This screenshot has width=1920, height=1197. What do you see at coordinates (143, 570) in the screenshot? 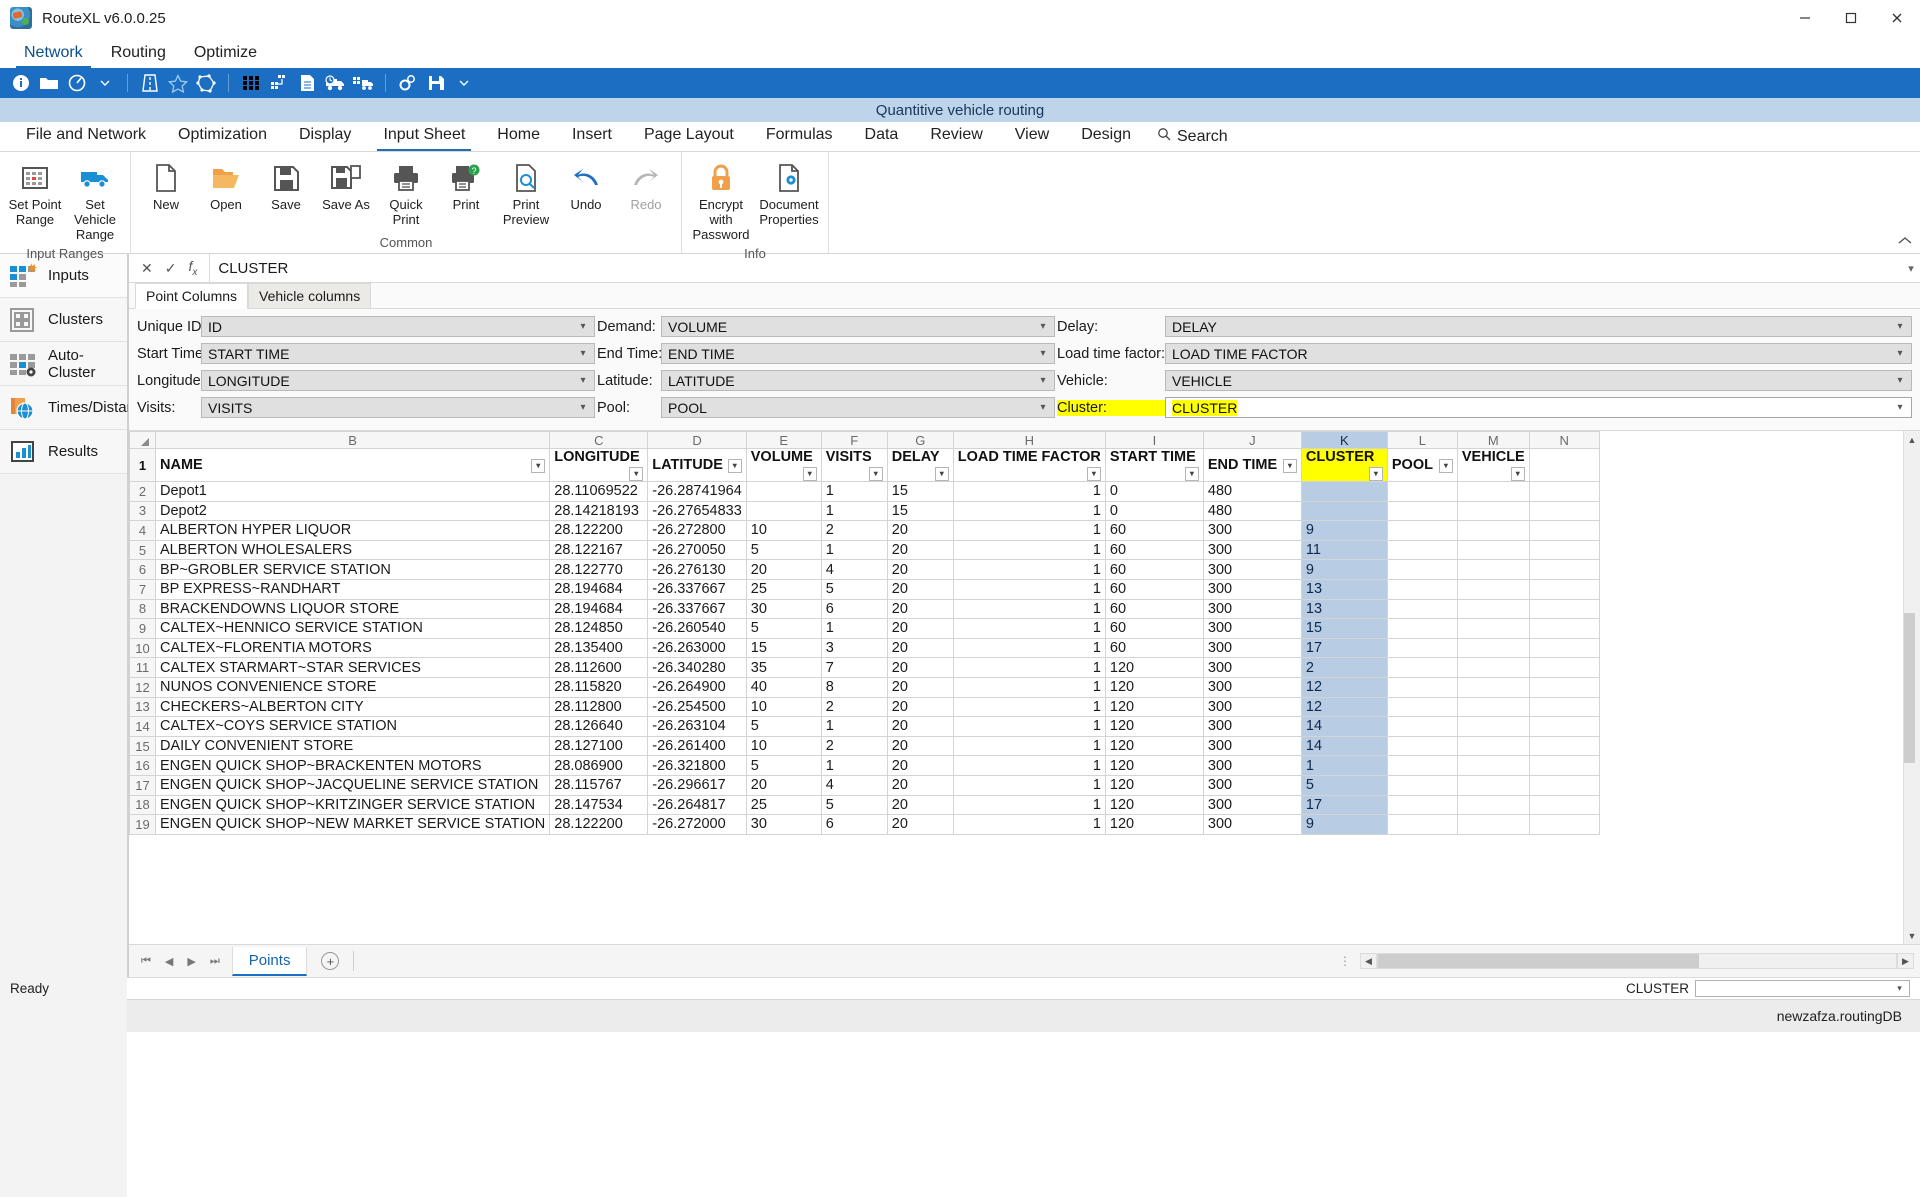
I see `row-header: 6` at bounding box center [143, 570].